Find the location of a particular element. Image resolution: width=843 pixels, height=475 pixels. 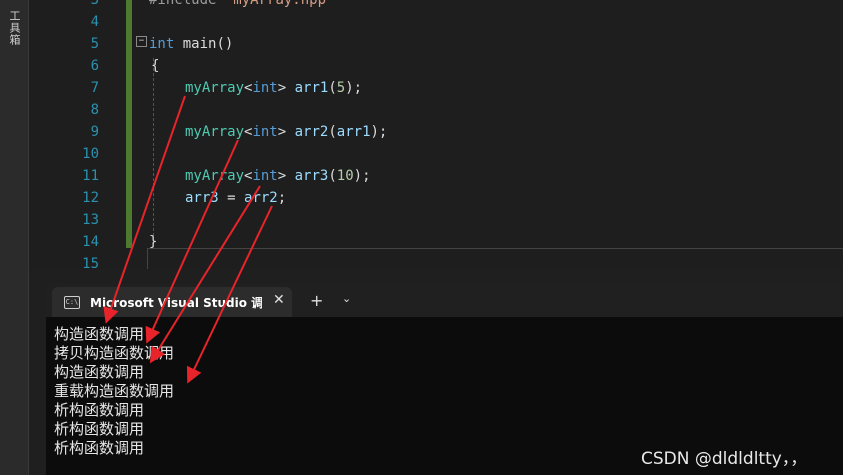

console-output-line: 重载构造函数调用 is located at coordinates (114, 391).